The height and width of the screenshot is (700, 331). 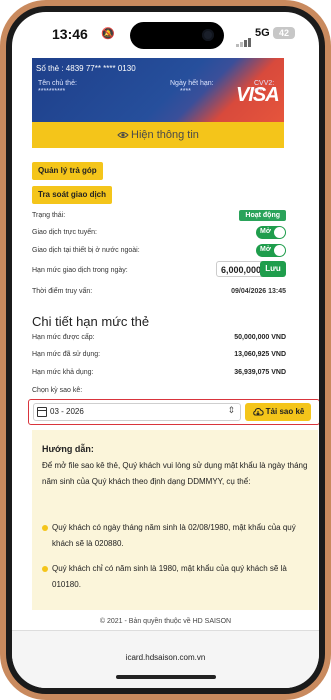 What do you see at coordinates (66, 354) in the screenshot?
I see `used-limit-label: Hạn mức đã sử dụng:` at bounding box center [66, 354].